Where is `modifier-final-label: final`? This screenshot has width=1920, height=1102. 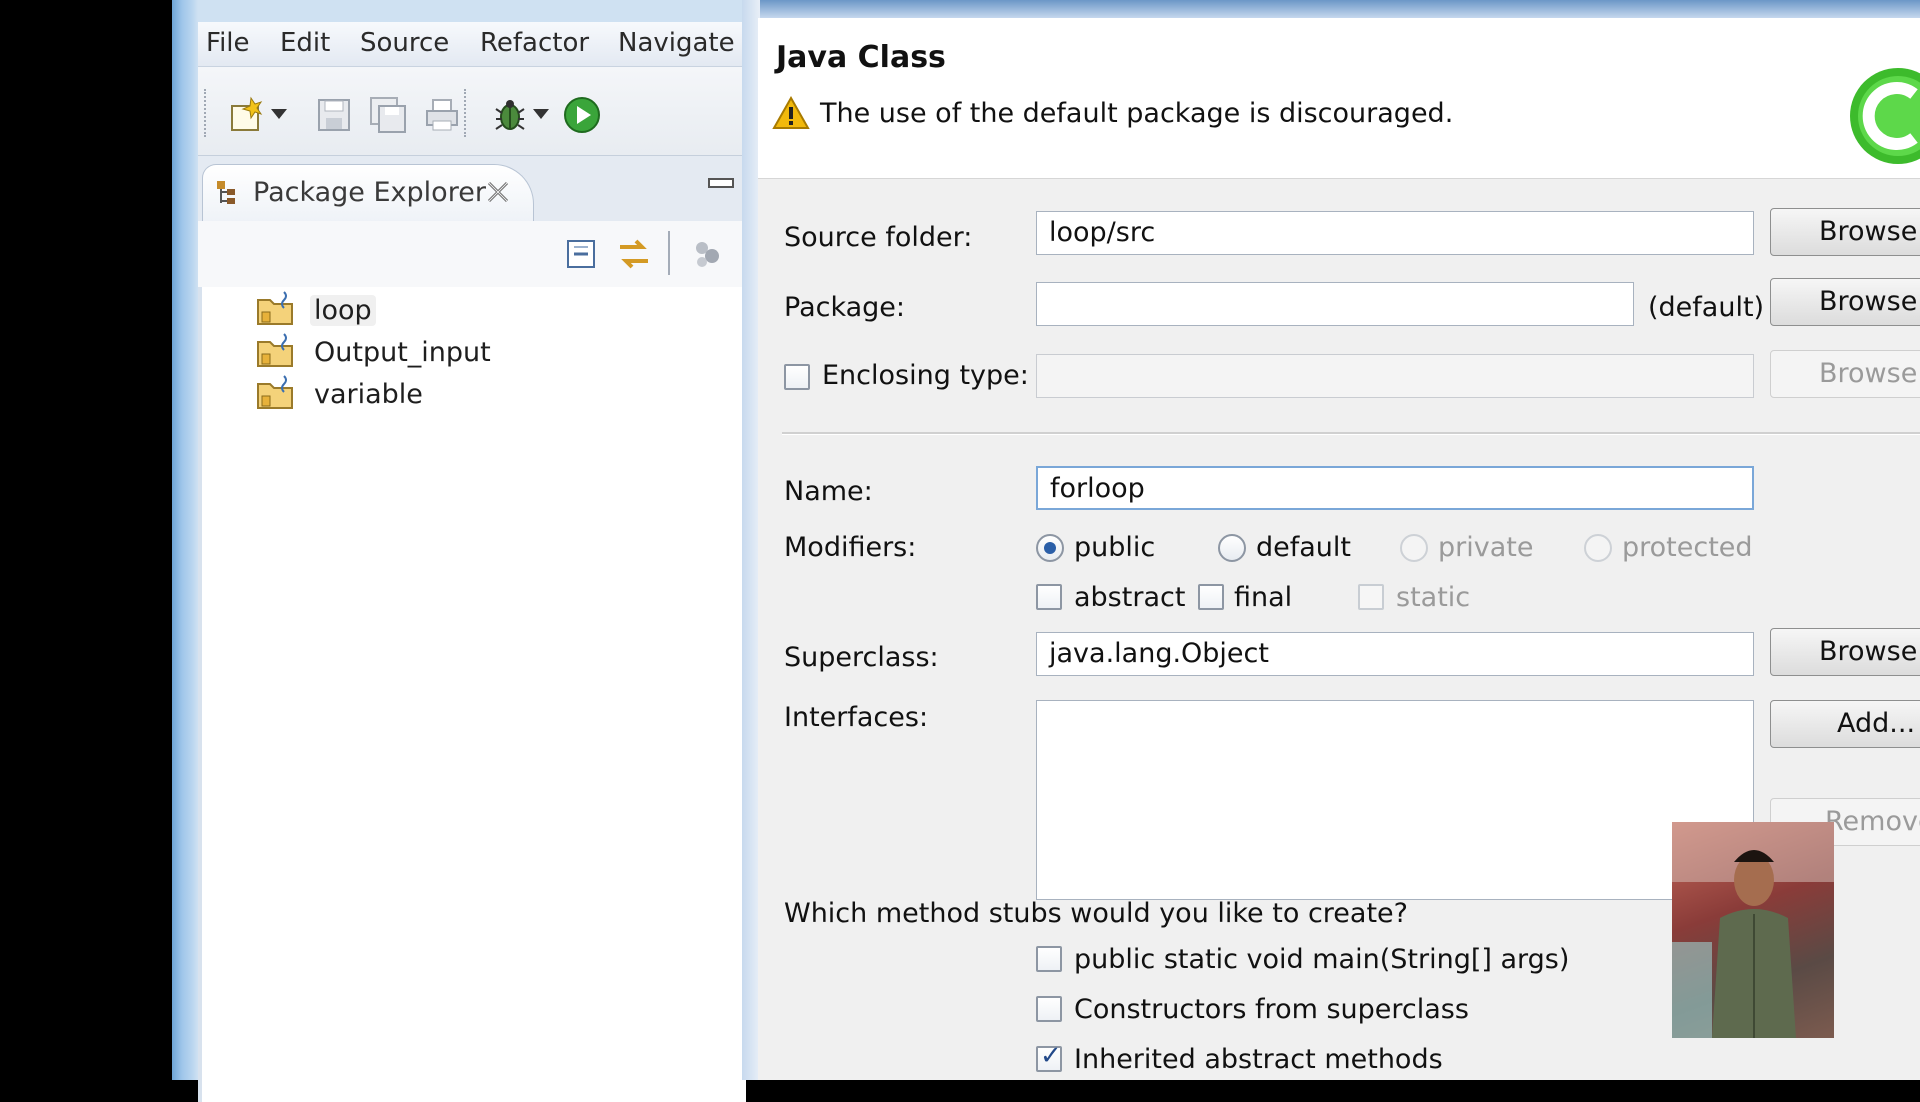
modifier-final-label: final is located at coordinates (1263, 597).